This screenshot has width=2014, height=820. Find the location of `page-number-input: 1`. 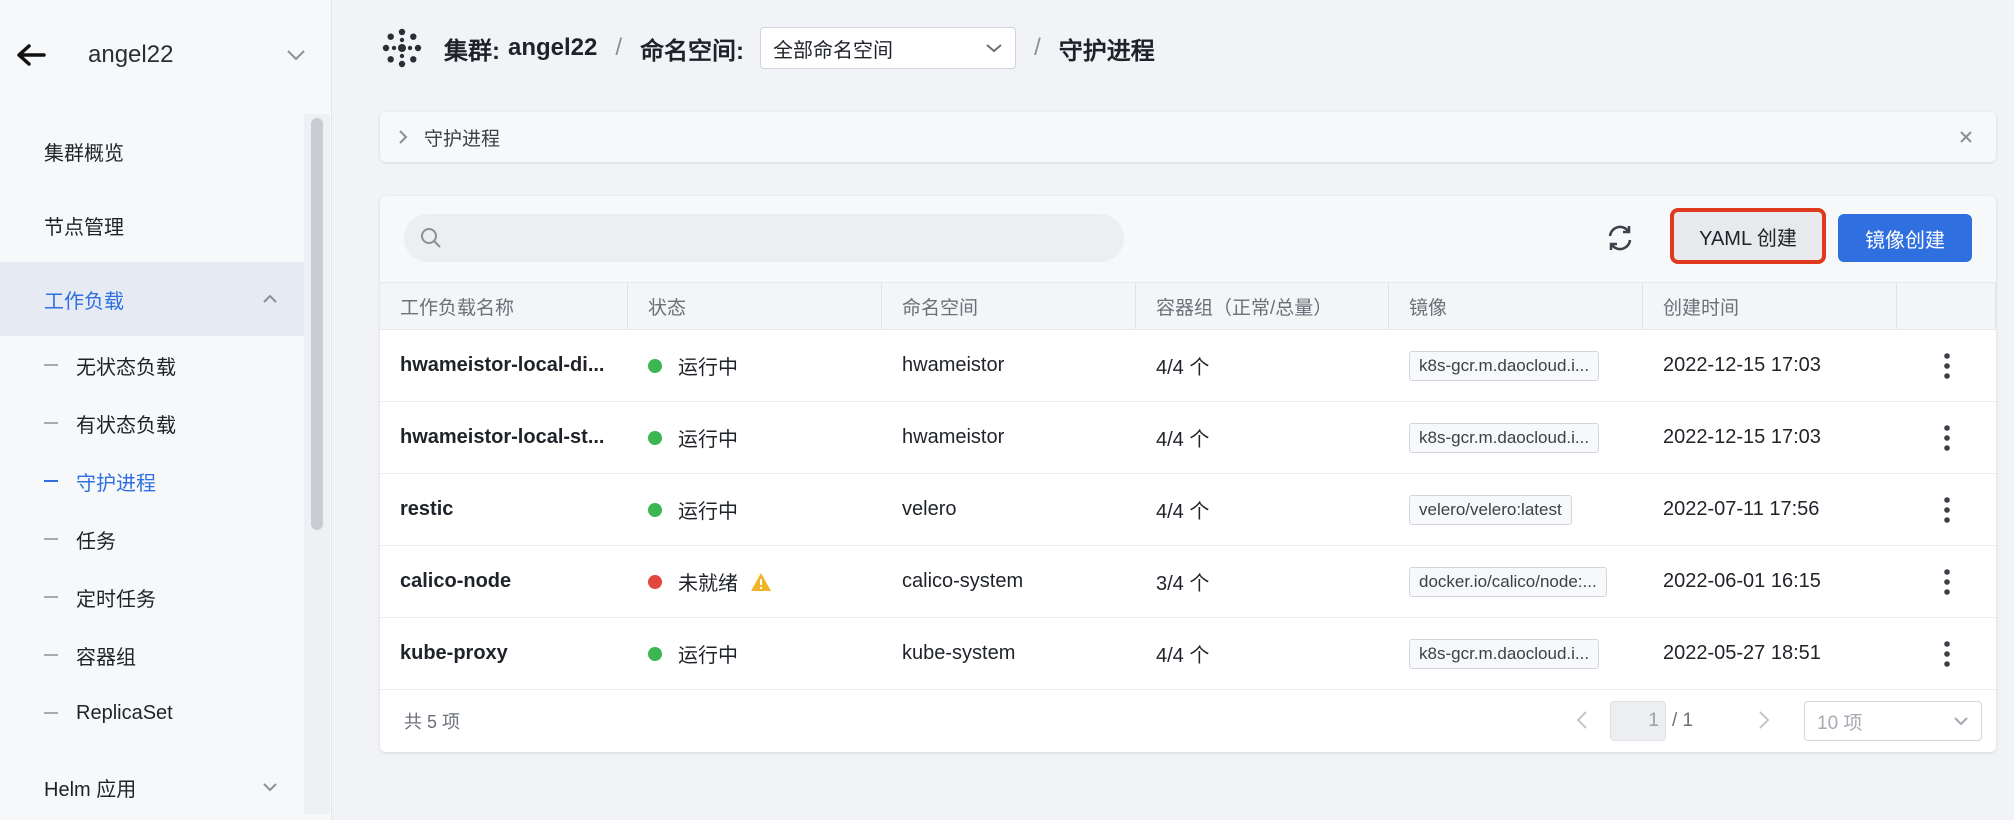

page-number-input: 1 is located at coordinates (1638, 721).